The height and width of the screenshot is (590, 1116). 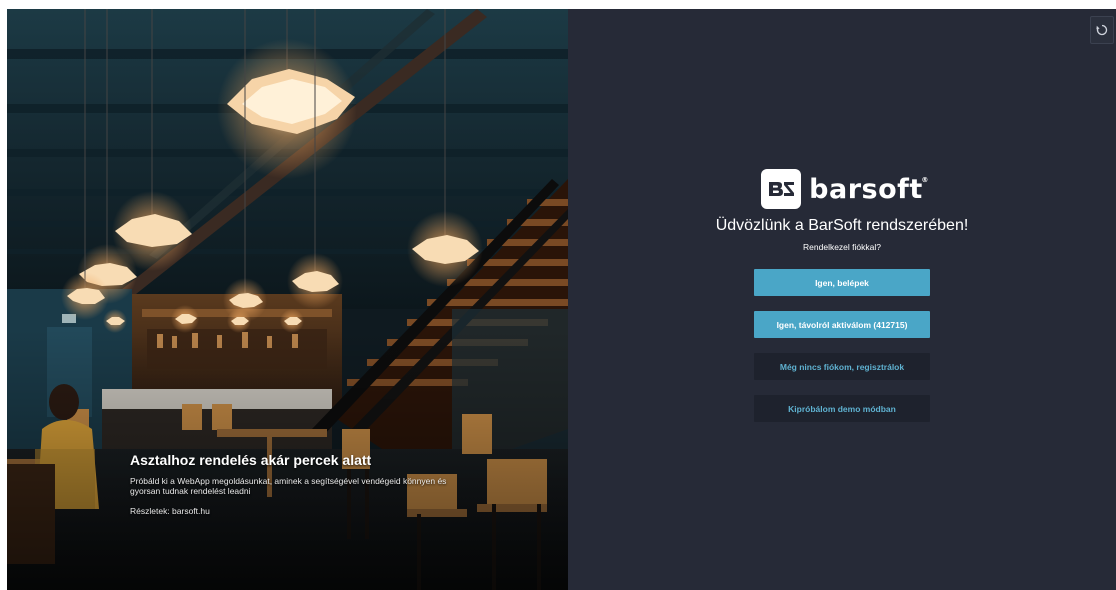 I want to click on refresh-icon, so click(x=1102, y=30).